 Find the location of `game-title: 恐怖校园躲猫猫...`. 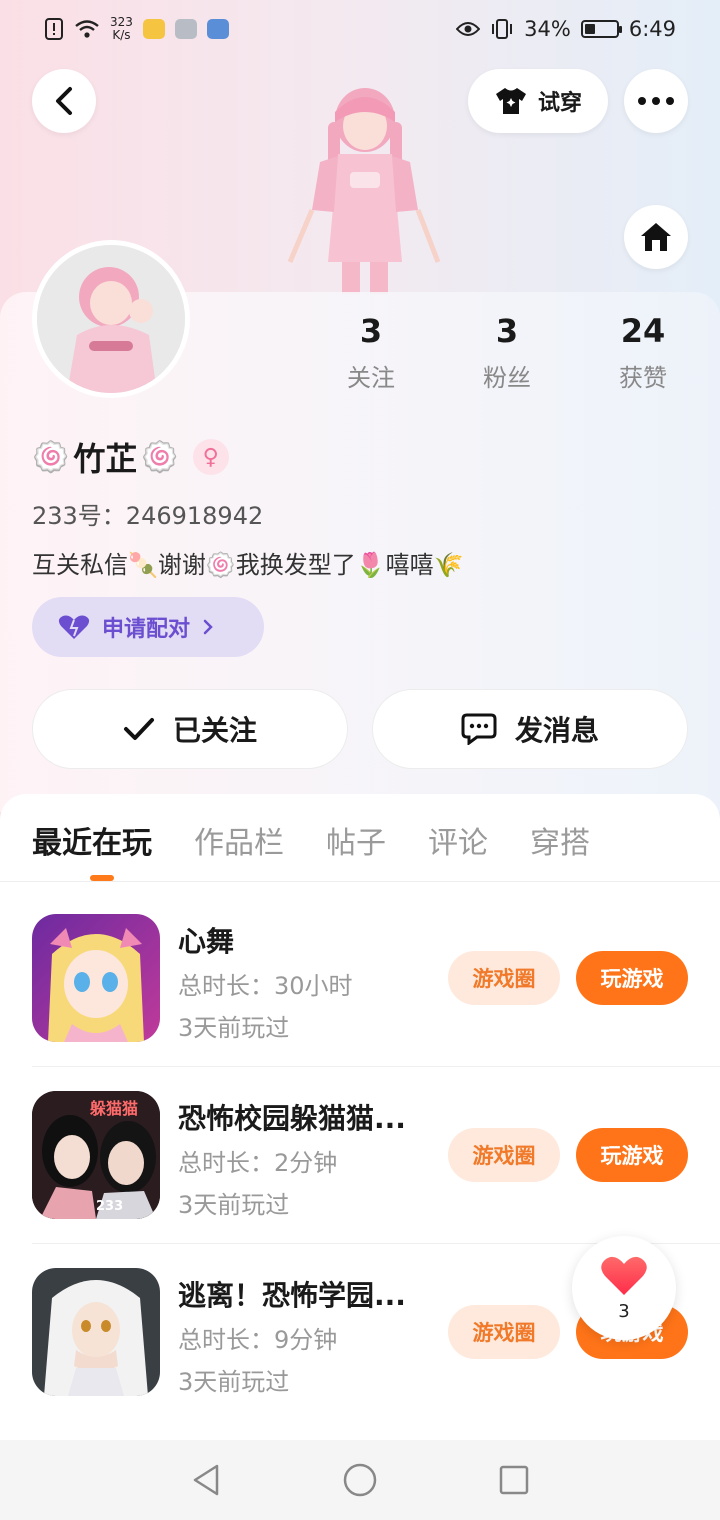

game-title: 恐怖校园躲猫猫... is located at coordinates (292, 1118).